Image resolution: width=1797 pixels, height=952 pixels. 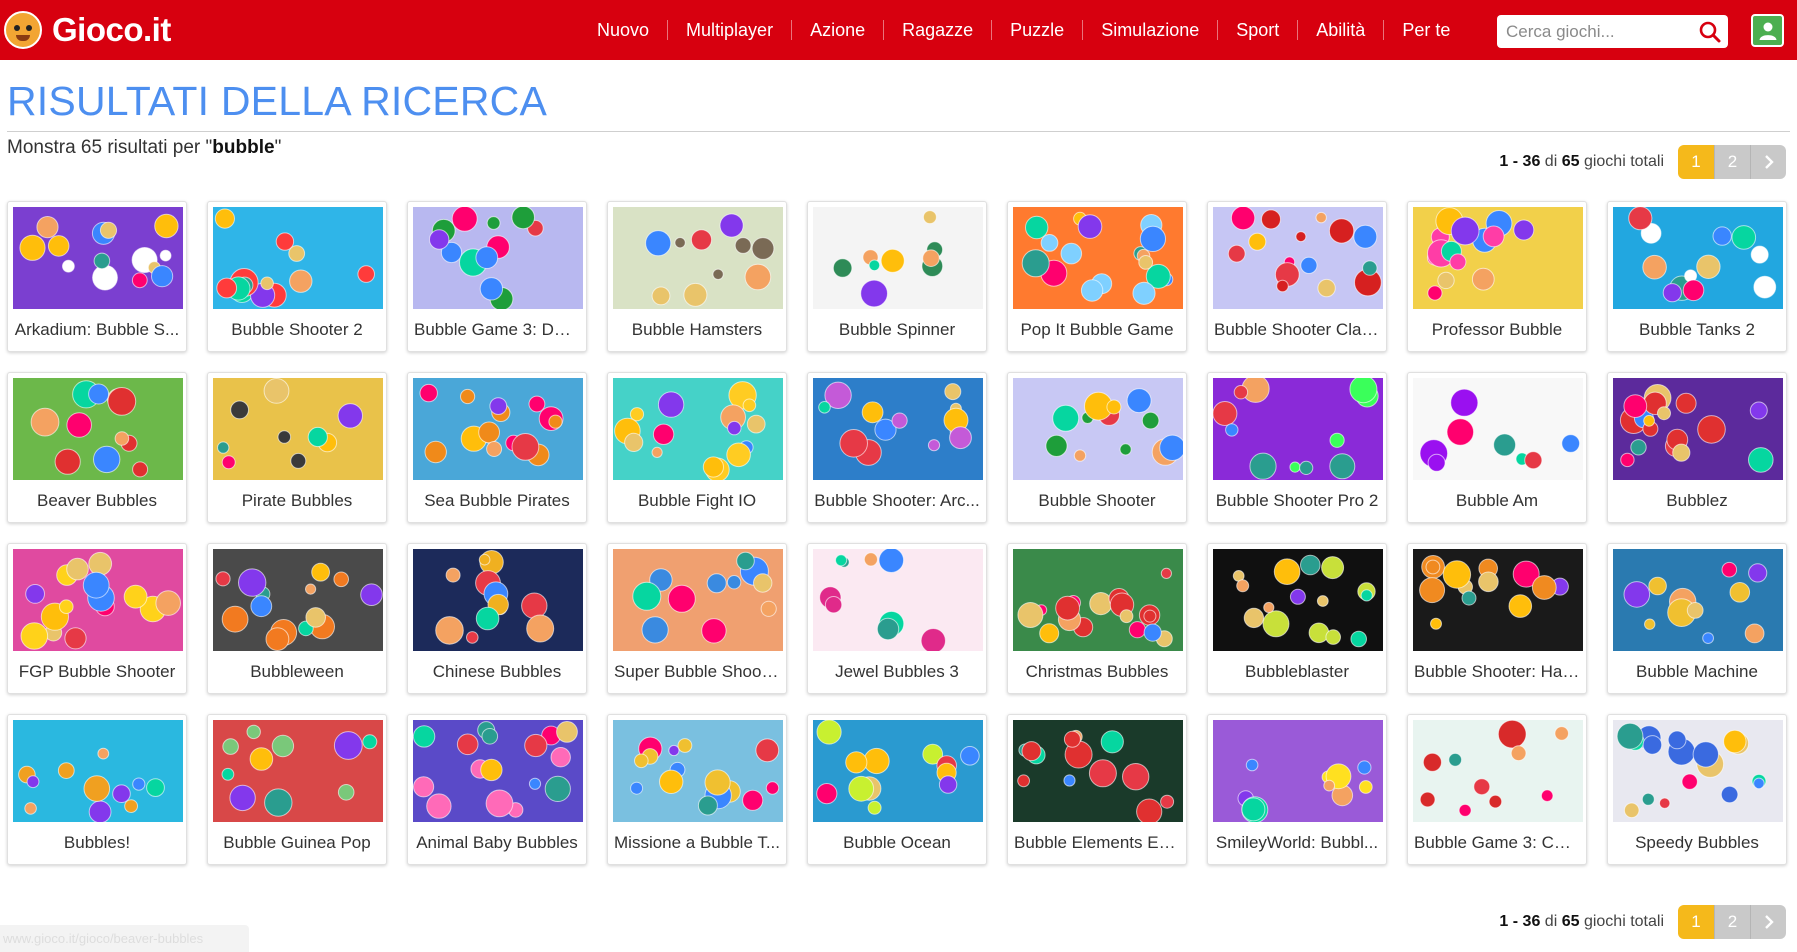 What do you see at coordinates (87, 30) in the screenshot?
I see `site-logo: Gioco.it` at bounding box center [87, 30].